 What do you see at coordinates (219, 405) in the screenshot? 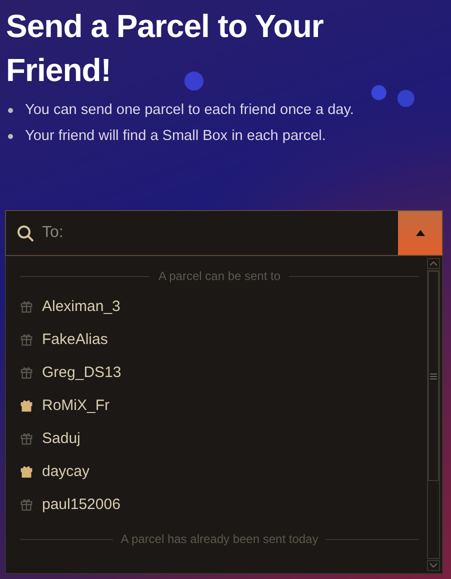
I see `friend-item: RoMiX_Fr` at bounding box center [219, 405].